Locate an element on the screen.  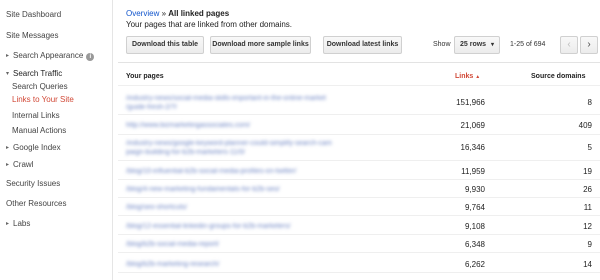
sidebar-item-label: Links to Your Site is located at coordinates (43, 99).